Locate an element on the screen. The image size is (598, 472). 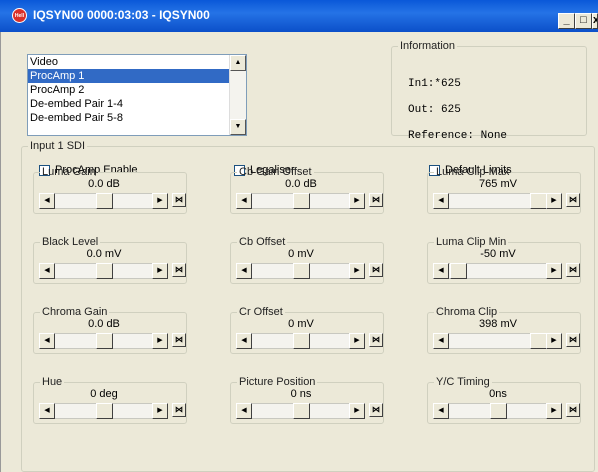
luma-gain-value: 0.0 dB is located at coordinates (104, 184).